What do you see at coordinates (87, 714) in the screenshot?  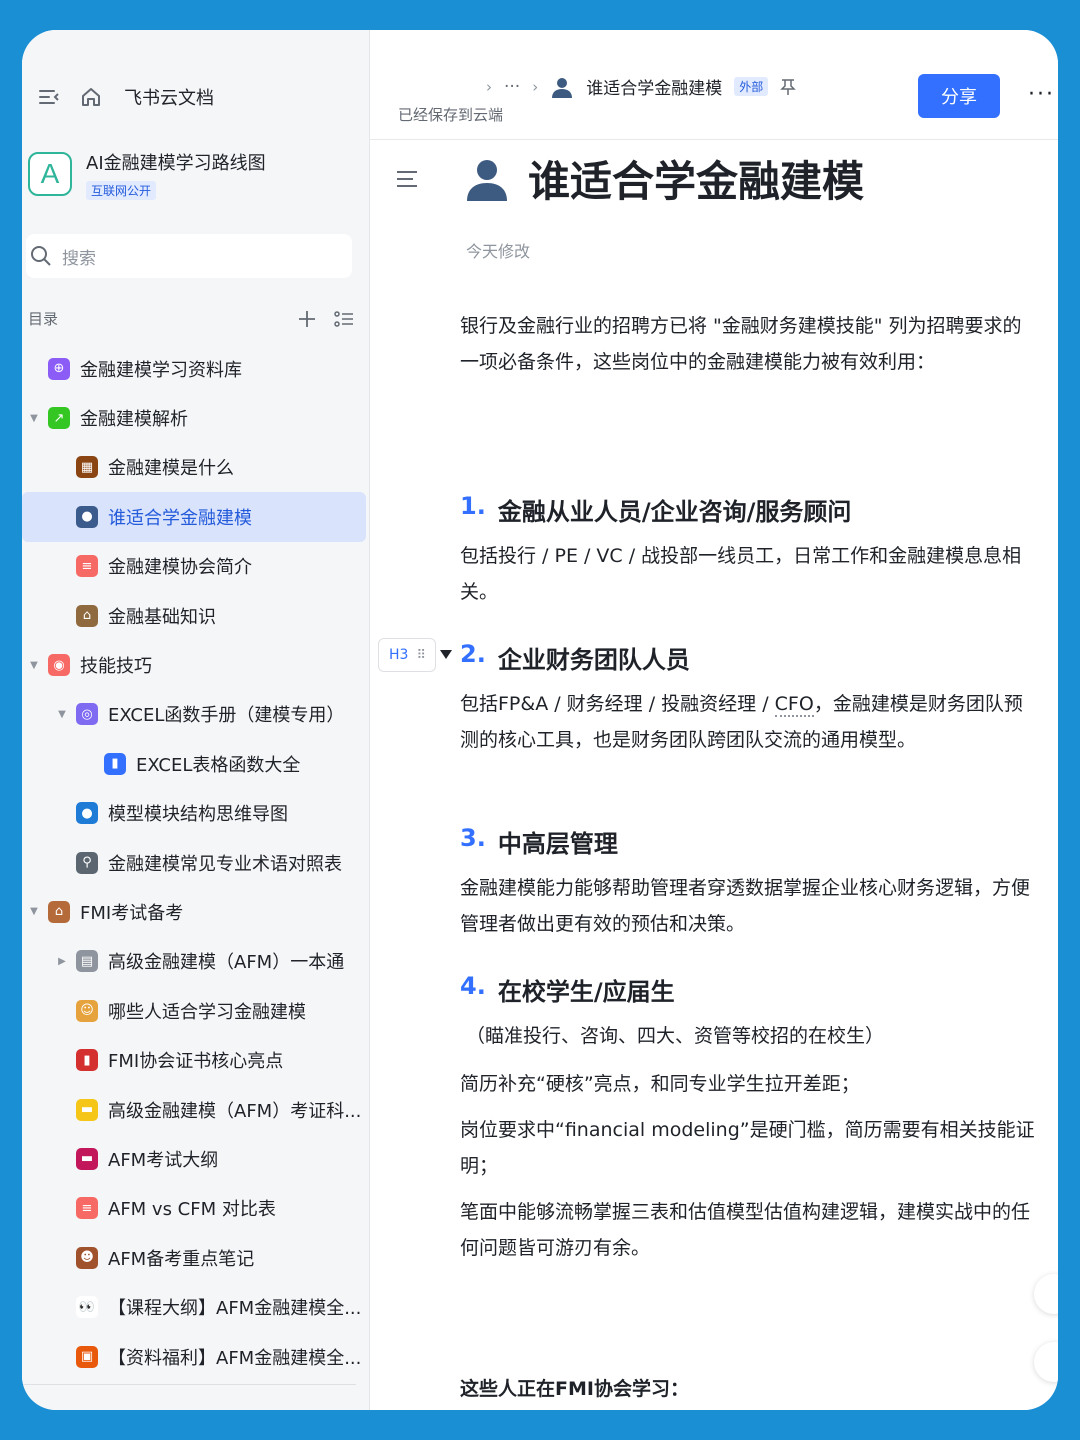 I see `target-icon: ◎` at bounding box center [87, 714].